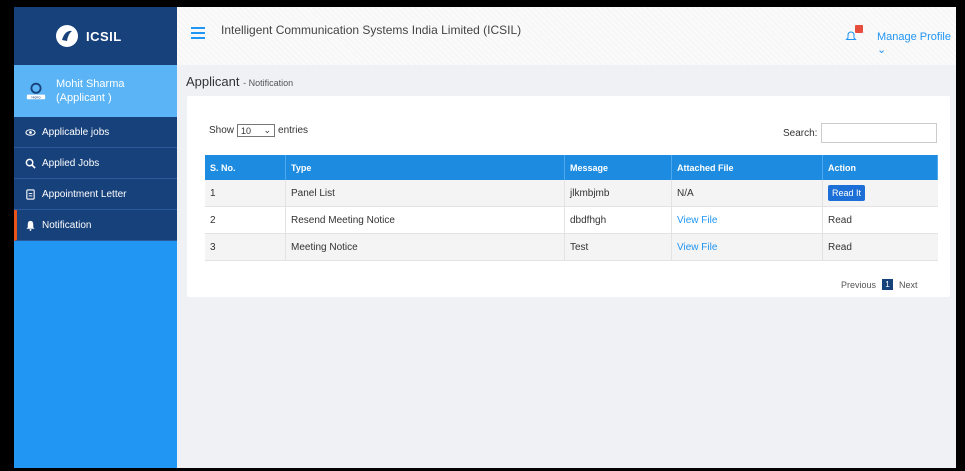  I want to click on svg-text: Hello, so click(36, 97).